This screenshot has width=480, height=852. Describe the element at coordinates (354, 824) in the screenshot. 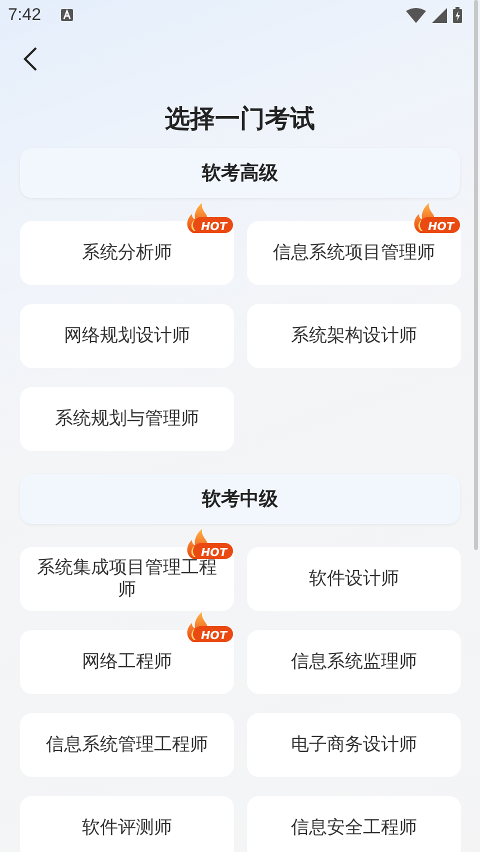

I see `exam-option: 信息安全工程师` at that location.